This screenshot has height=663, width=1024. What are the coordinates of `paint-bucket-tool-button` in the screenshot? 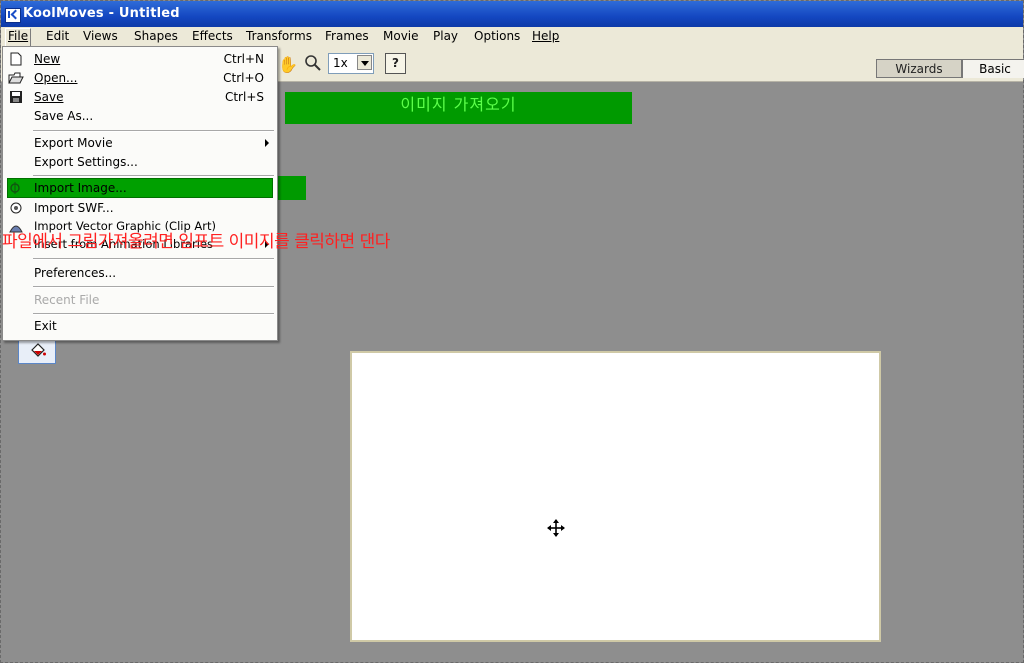 It's located at (37, 350).